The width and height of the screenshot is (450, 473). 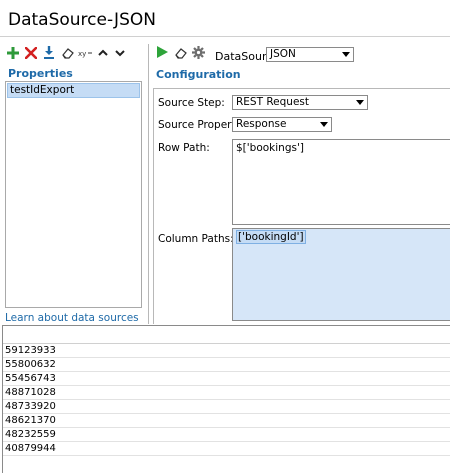 What do you see at coordinates (73, 90) in the screenshot?
I see `properties-list-item: testIdExport` at bounding box center [73, 90].